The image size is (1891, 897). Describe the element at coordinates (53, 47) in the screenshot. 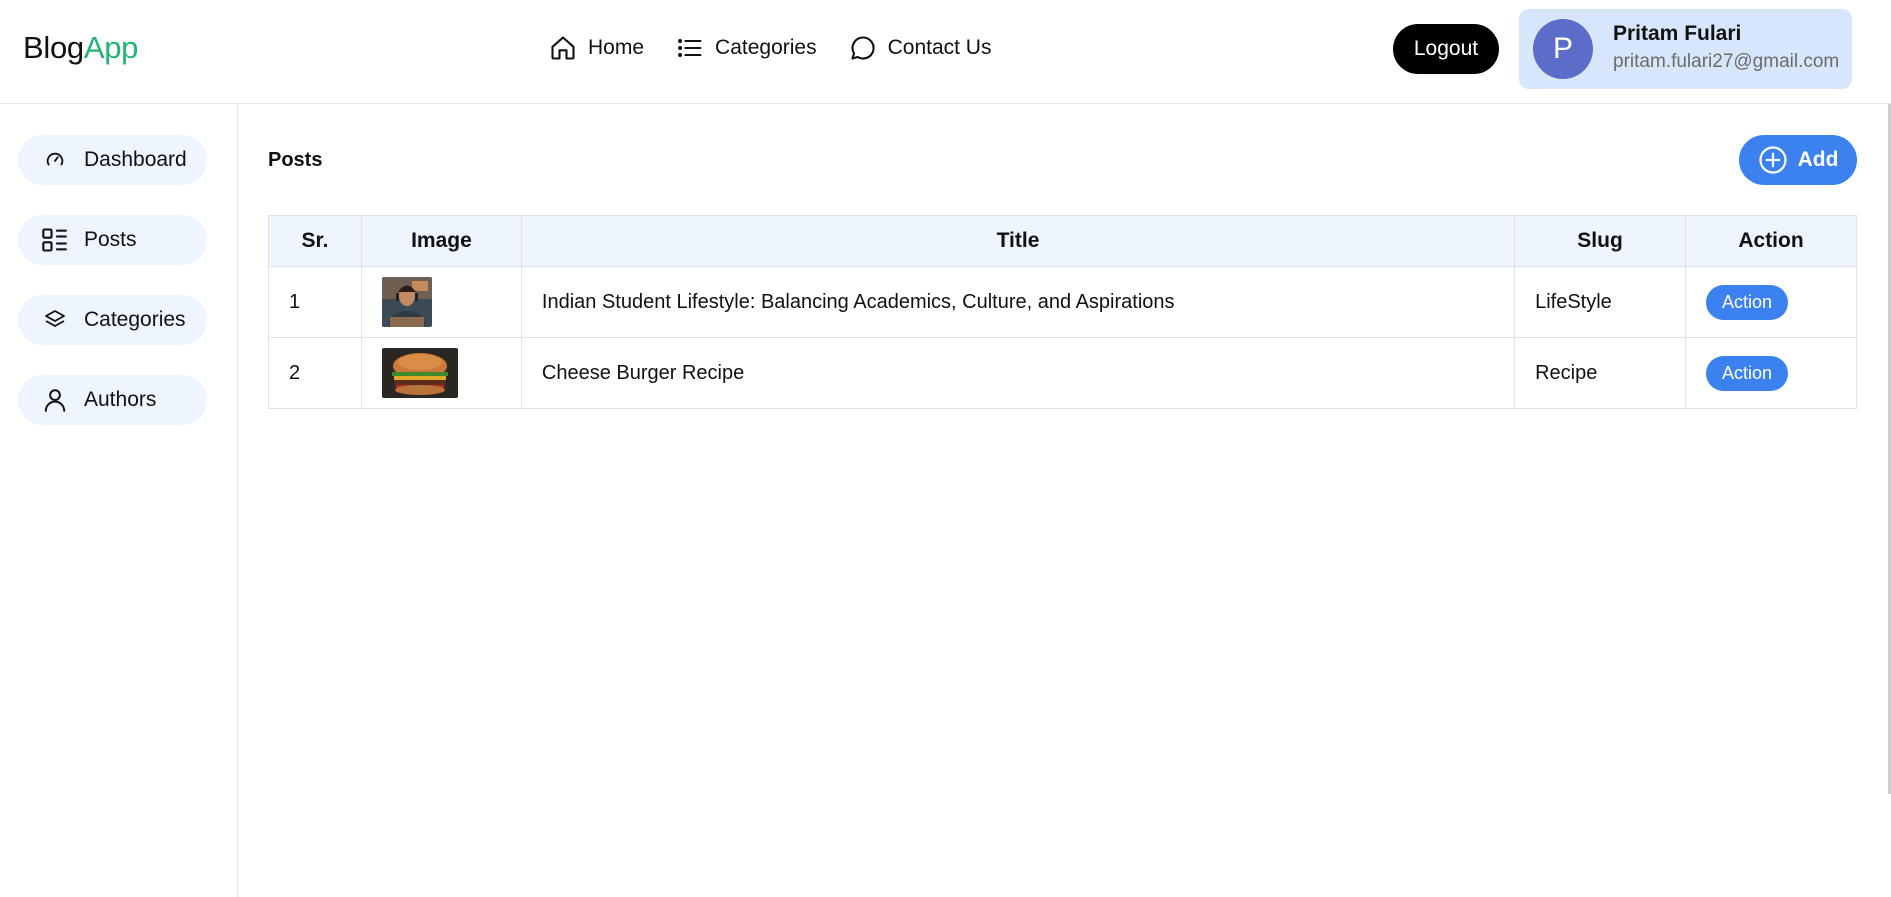

I see `brand-name-part1: Blog` at that location.